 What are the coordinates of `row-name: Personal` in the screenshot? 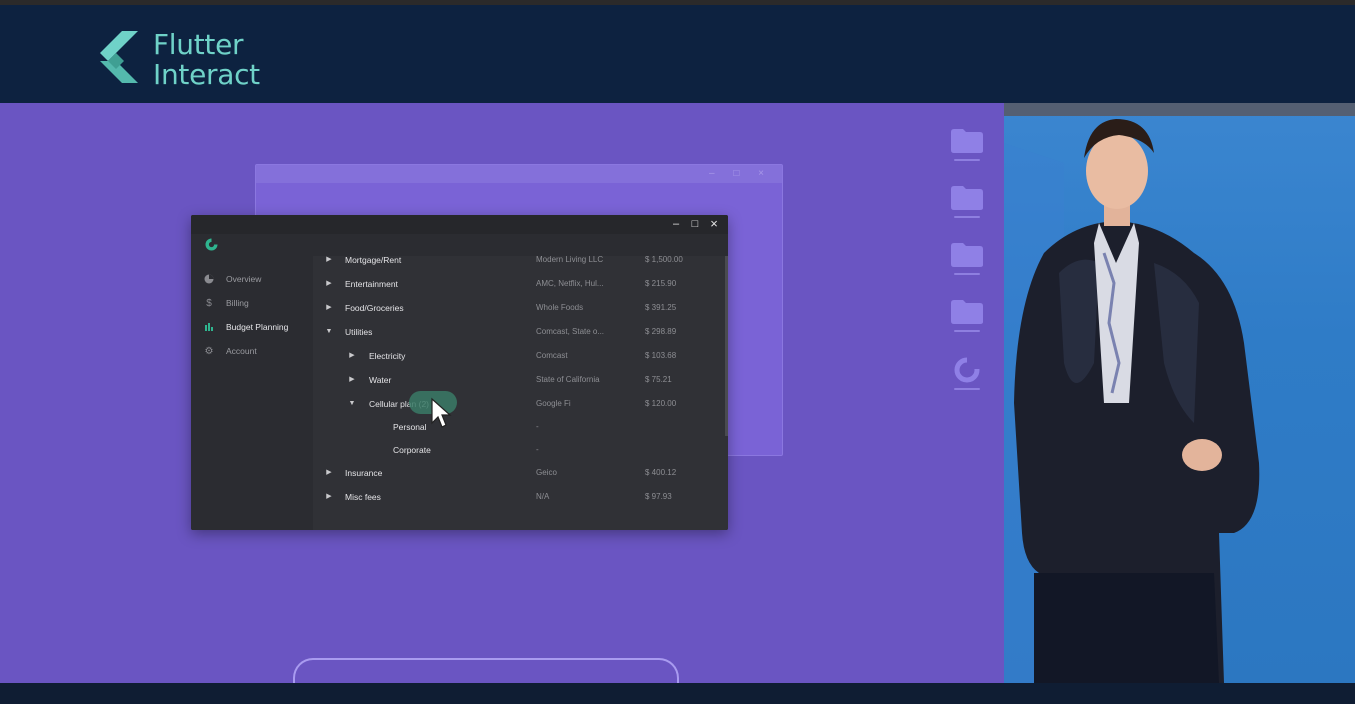 It's located at (410, 427).